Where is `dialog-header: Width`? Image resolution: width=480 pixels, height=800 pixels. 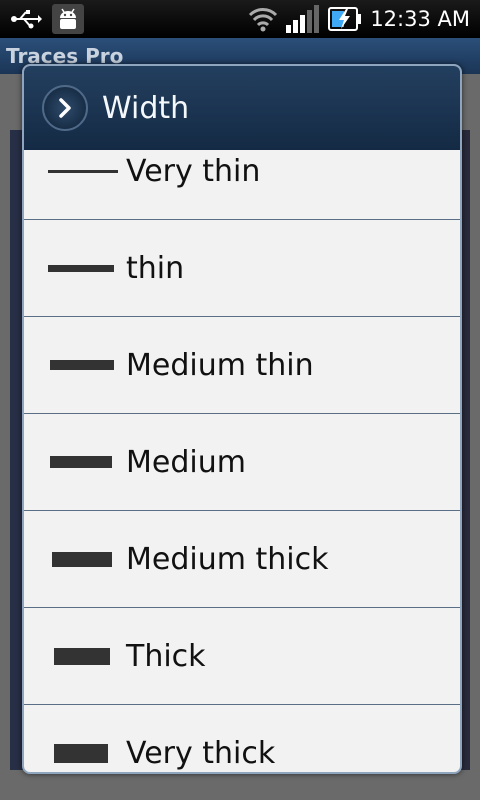
dialog-header: Width is located at coordinates (242, 108).